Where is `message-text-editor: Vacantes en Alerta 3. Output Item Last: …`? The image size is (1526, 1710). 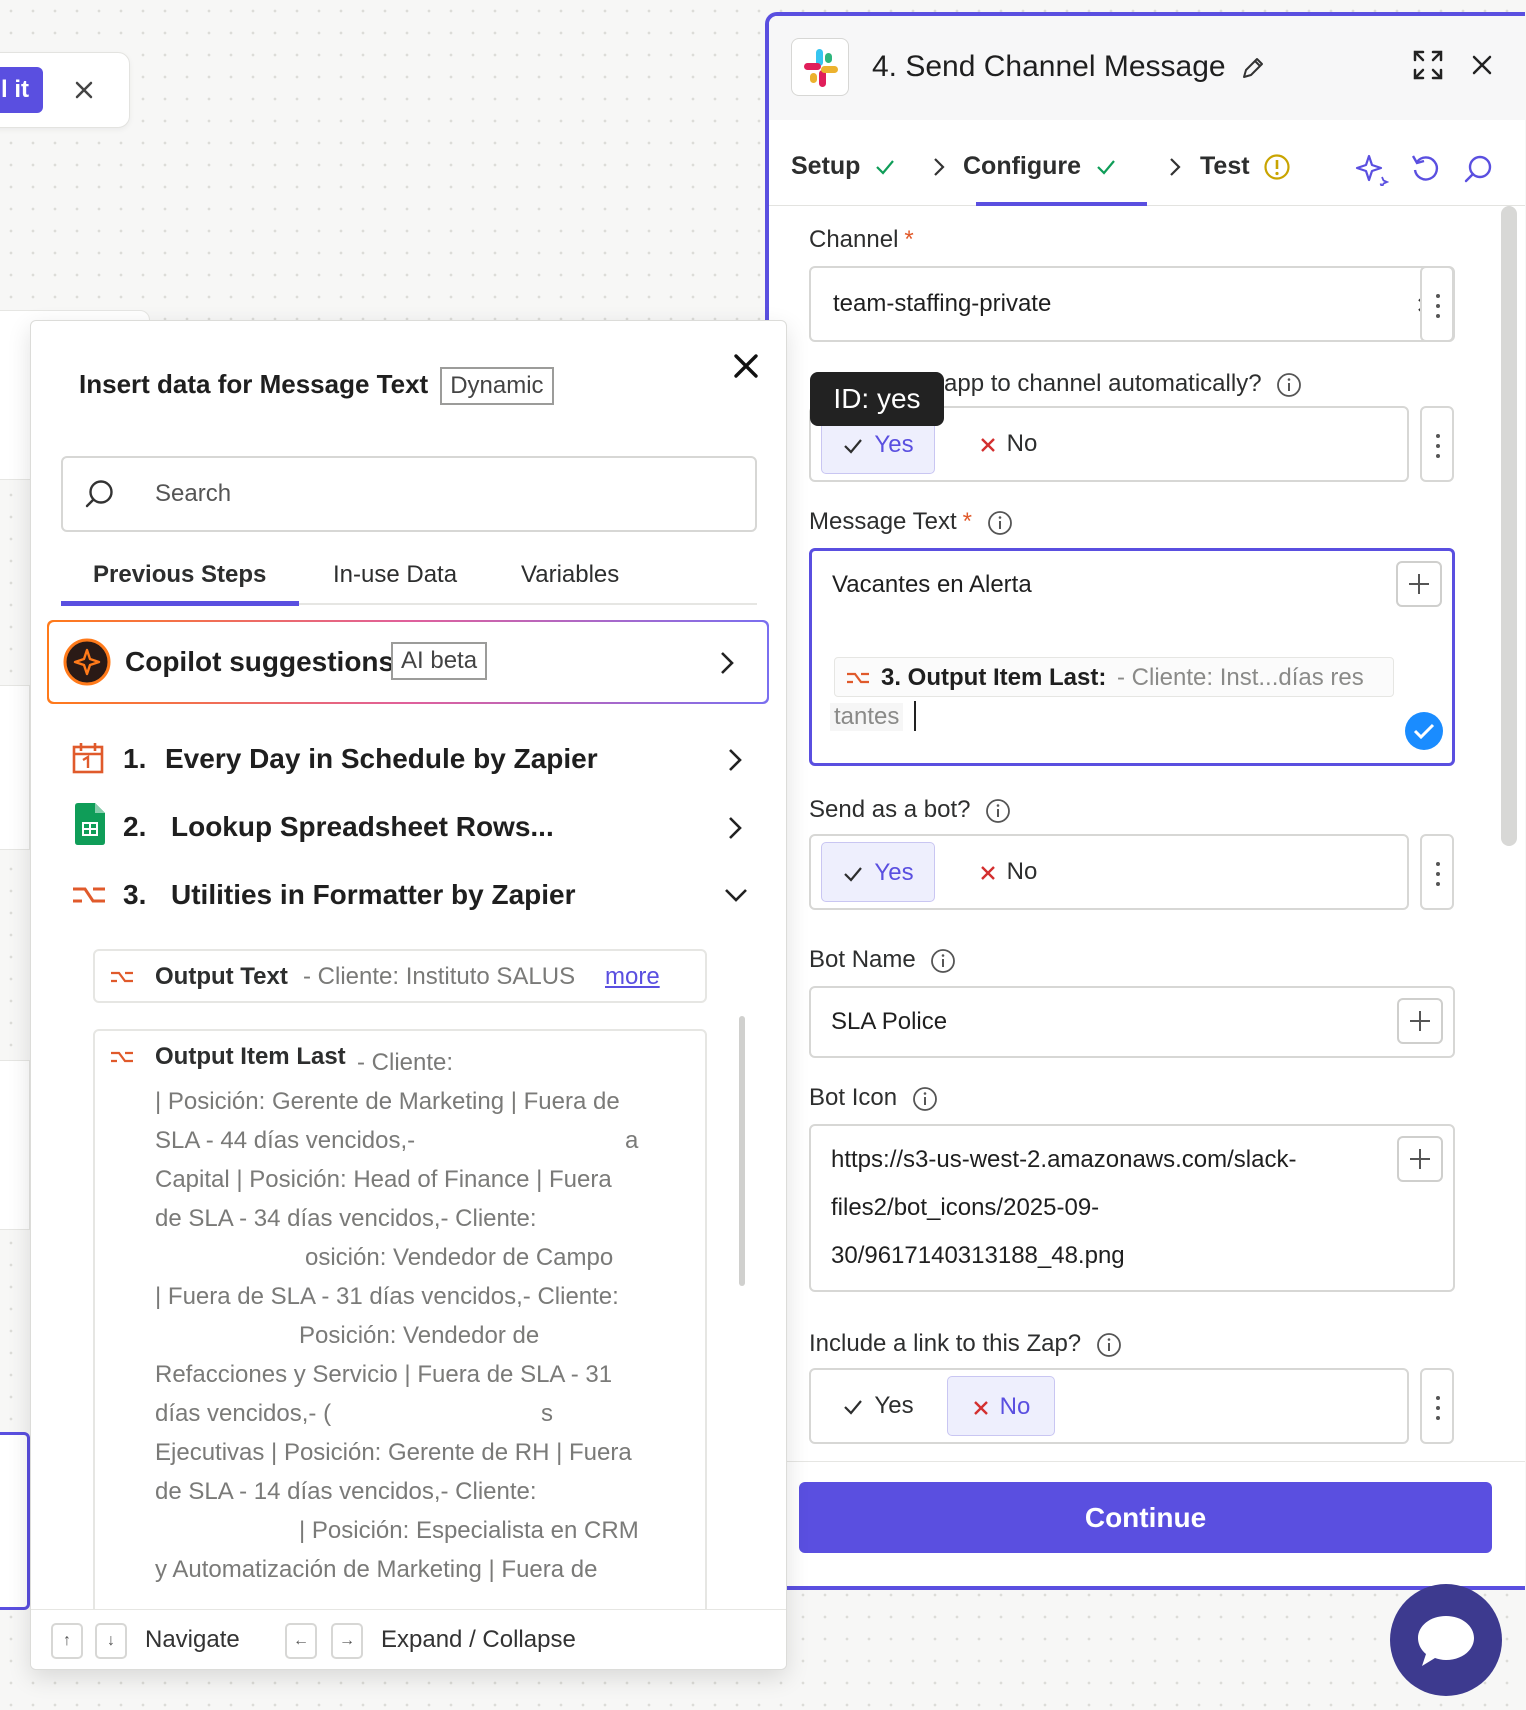
message-text-editor: Vacantes en Alerta 3. Output Item Last: … is located at coordinates (1132, 657).